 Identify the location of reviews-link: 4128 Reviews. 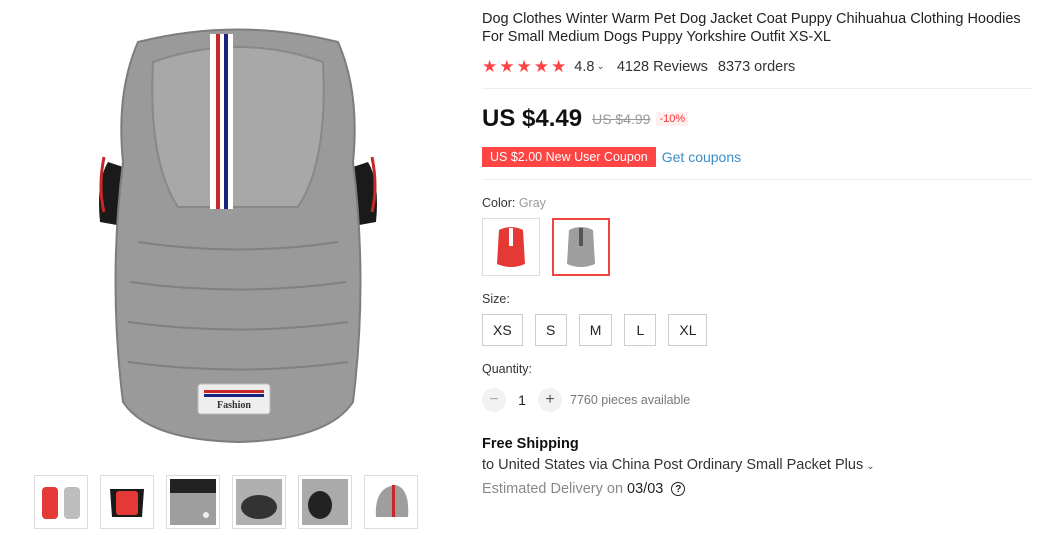
(662, 67).